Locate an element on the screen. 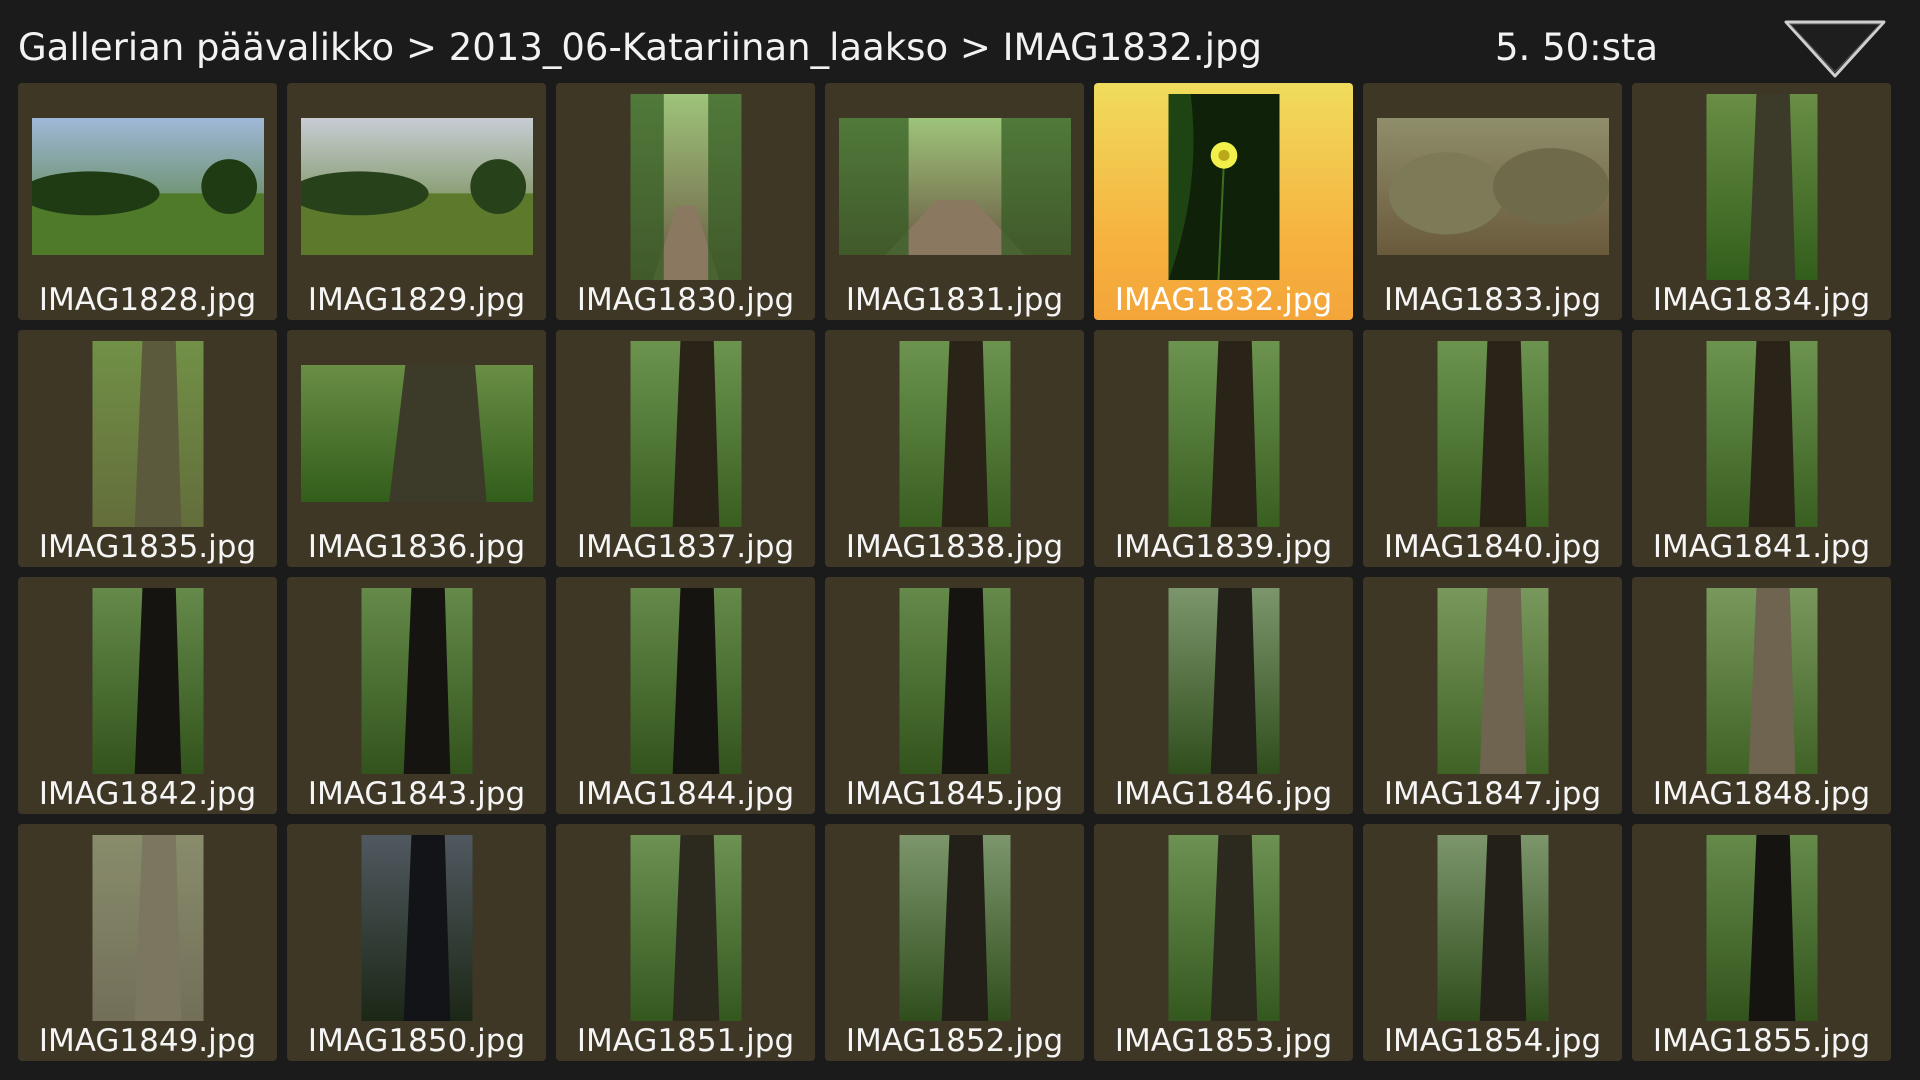  thumbnail-tile: IMAG1838.jpg is located at coordinates (954, 448).